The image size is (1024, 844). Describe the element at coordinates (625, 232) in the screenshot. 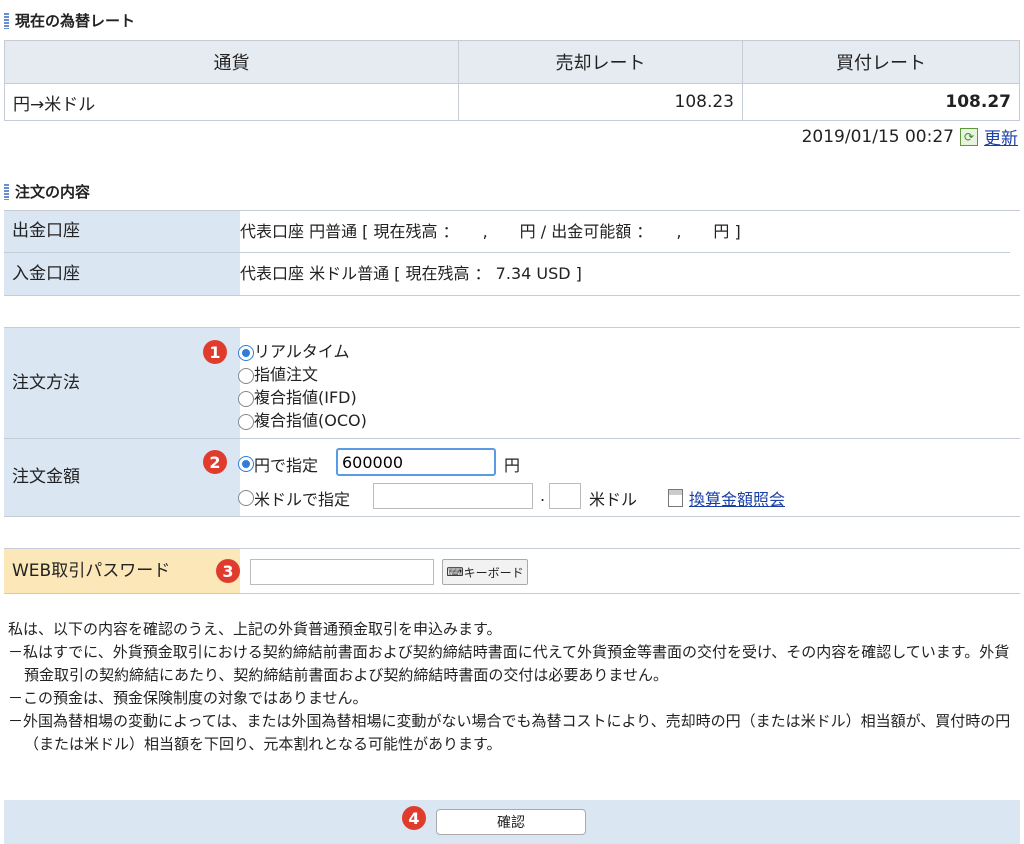

I see `withdraw-value: 代表口座 円普通 [ 現在残高 ： , 円 / 出金可能額 ： , 円 ]` at that location.